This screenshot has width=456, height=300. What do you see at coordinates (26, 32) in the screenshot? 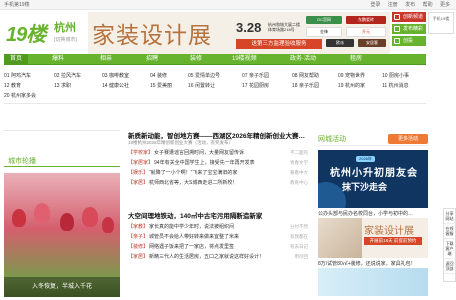
I see `site-logo: 19楼` at bounding box center [26, 32].